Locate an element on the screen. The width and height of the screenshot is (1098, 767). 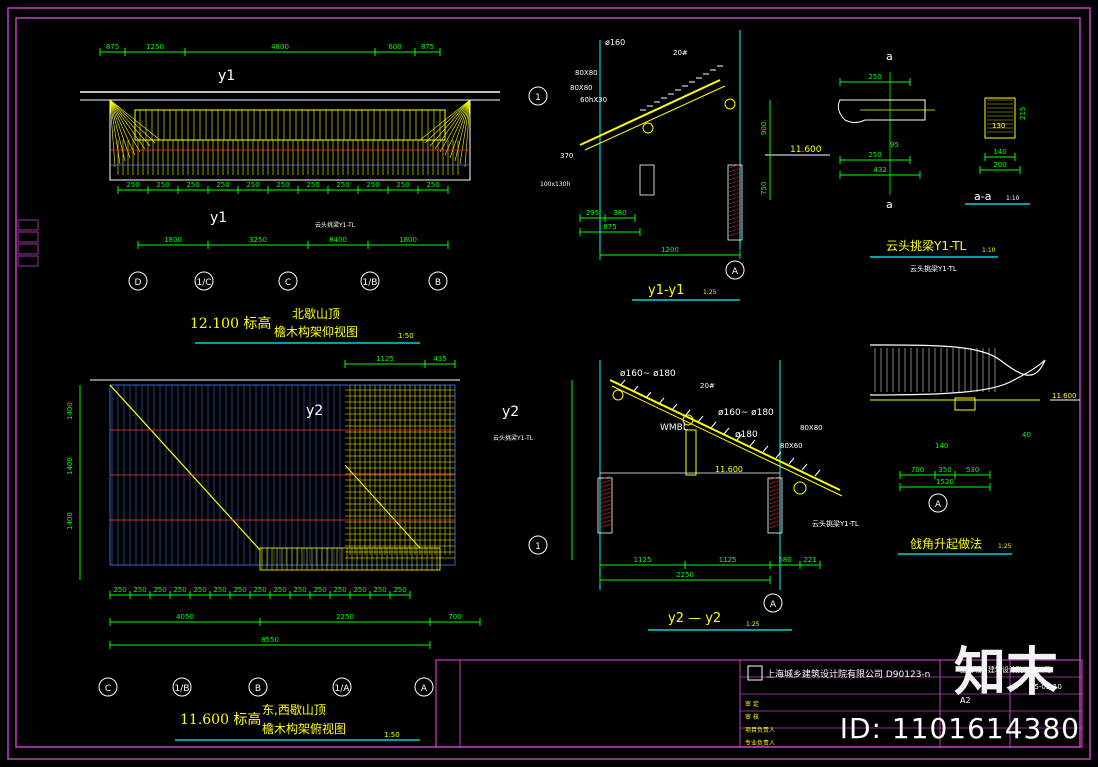
v2-total-dim-value: 8550 is located at coordinates (270, 640).